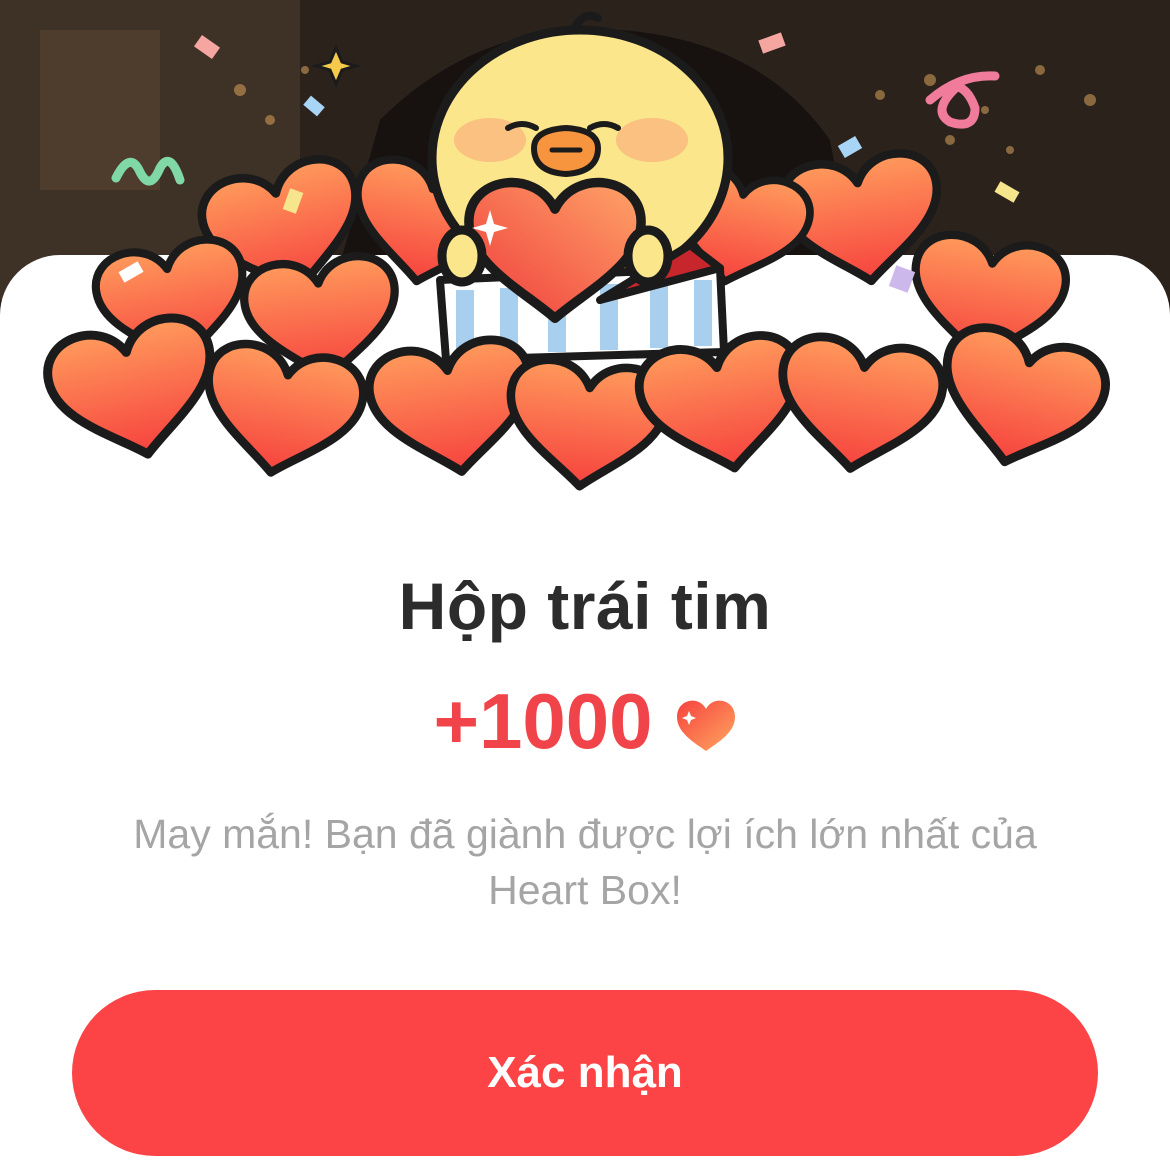  What do you see at coordinates (585, 606) in the screenshot?
I see `dialog-title: Hộp trái tim` at bounding box center [585, 606].